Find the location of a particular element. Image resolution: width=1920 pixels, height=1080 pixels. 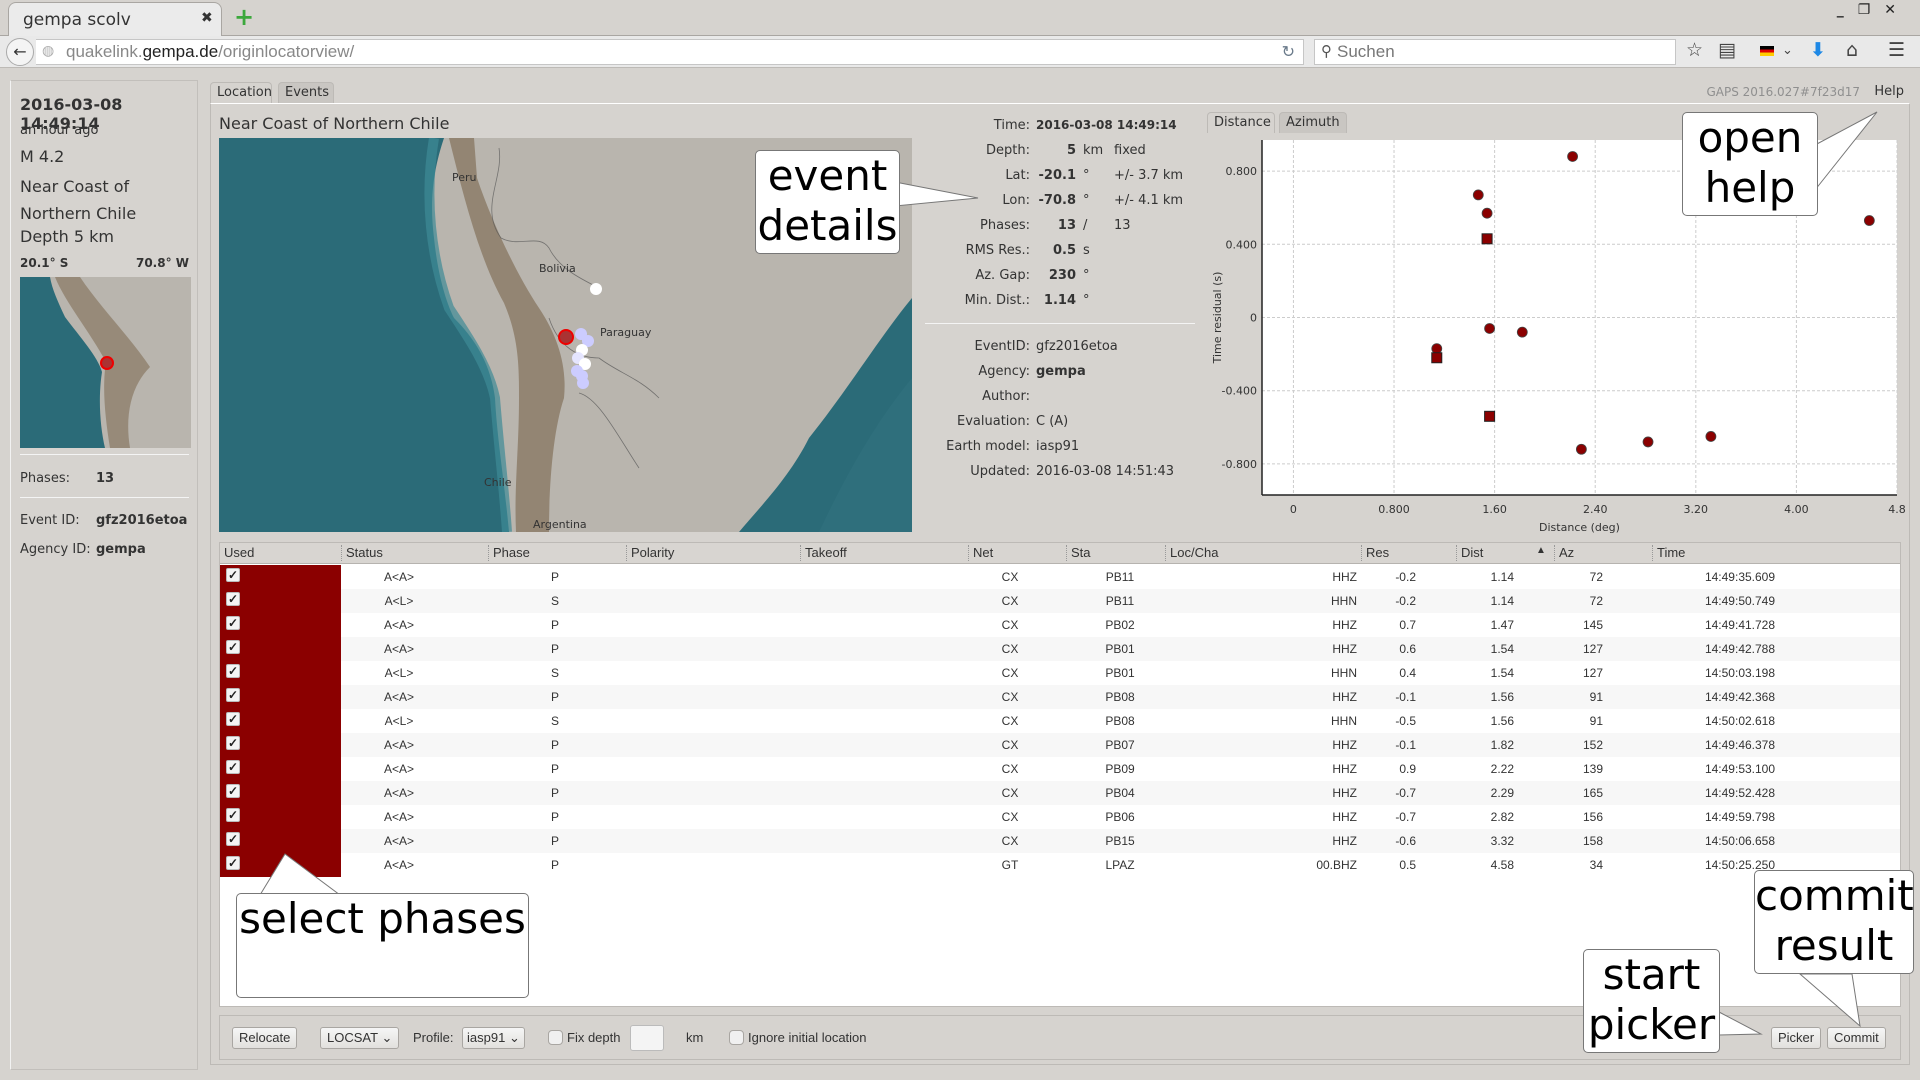

table-row: ✓ A<A> P CX PB15 HHZ -0.6 3.32 158 14:50:06.658 is located at coordinates (1060, 841).